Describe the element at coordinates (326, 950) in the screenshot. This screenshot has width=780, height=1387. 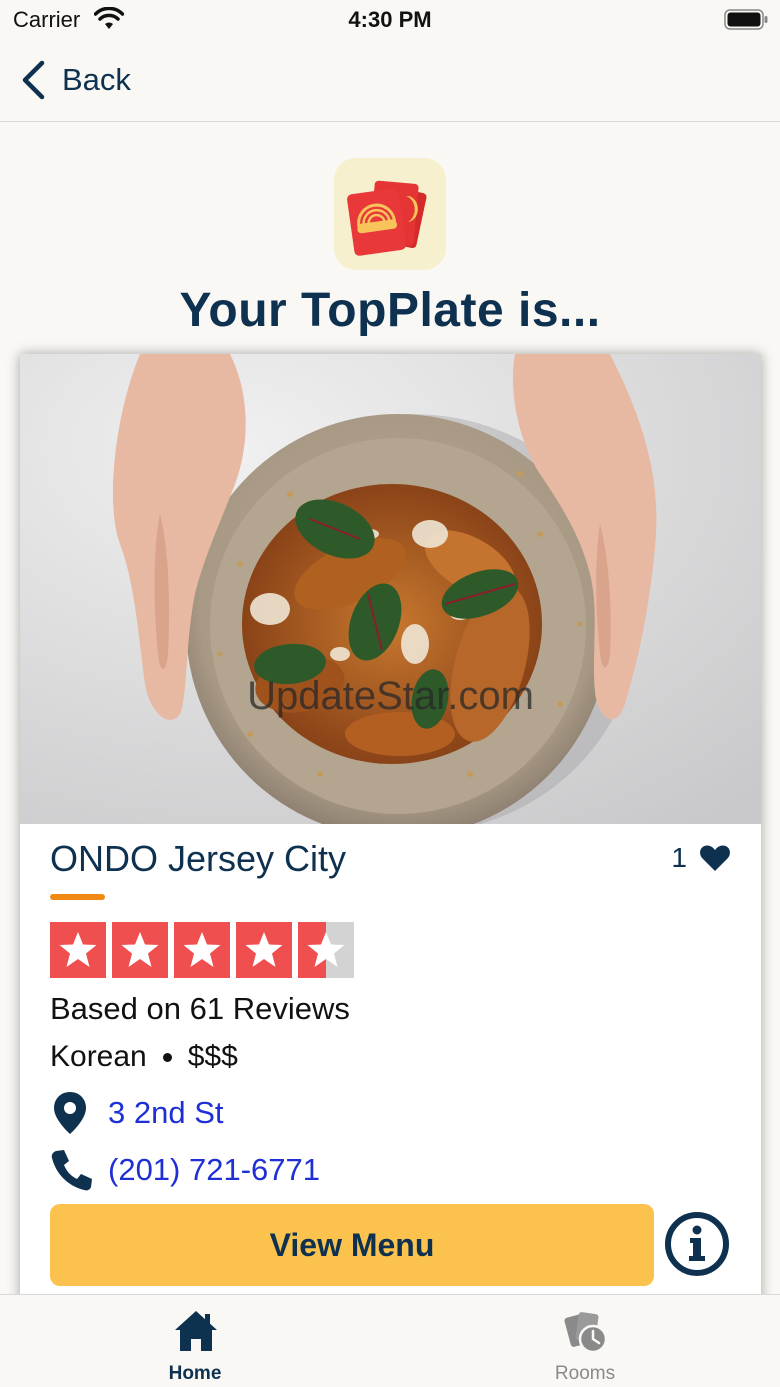
I see `half-star-icon` at that location.